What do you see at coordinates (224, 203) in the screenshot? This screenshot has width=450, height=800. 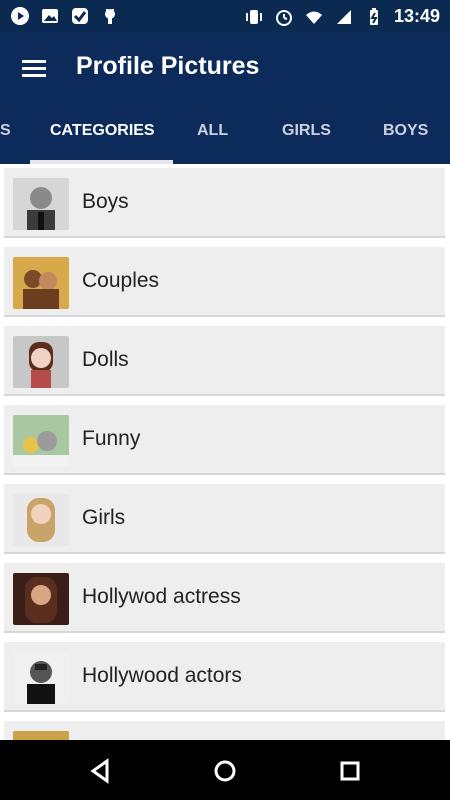 I see `list-item-boys: Boys` at bounding box center [224, 203].